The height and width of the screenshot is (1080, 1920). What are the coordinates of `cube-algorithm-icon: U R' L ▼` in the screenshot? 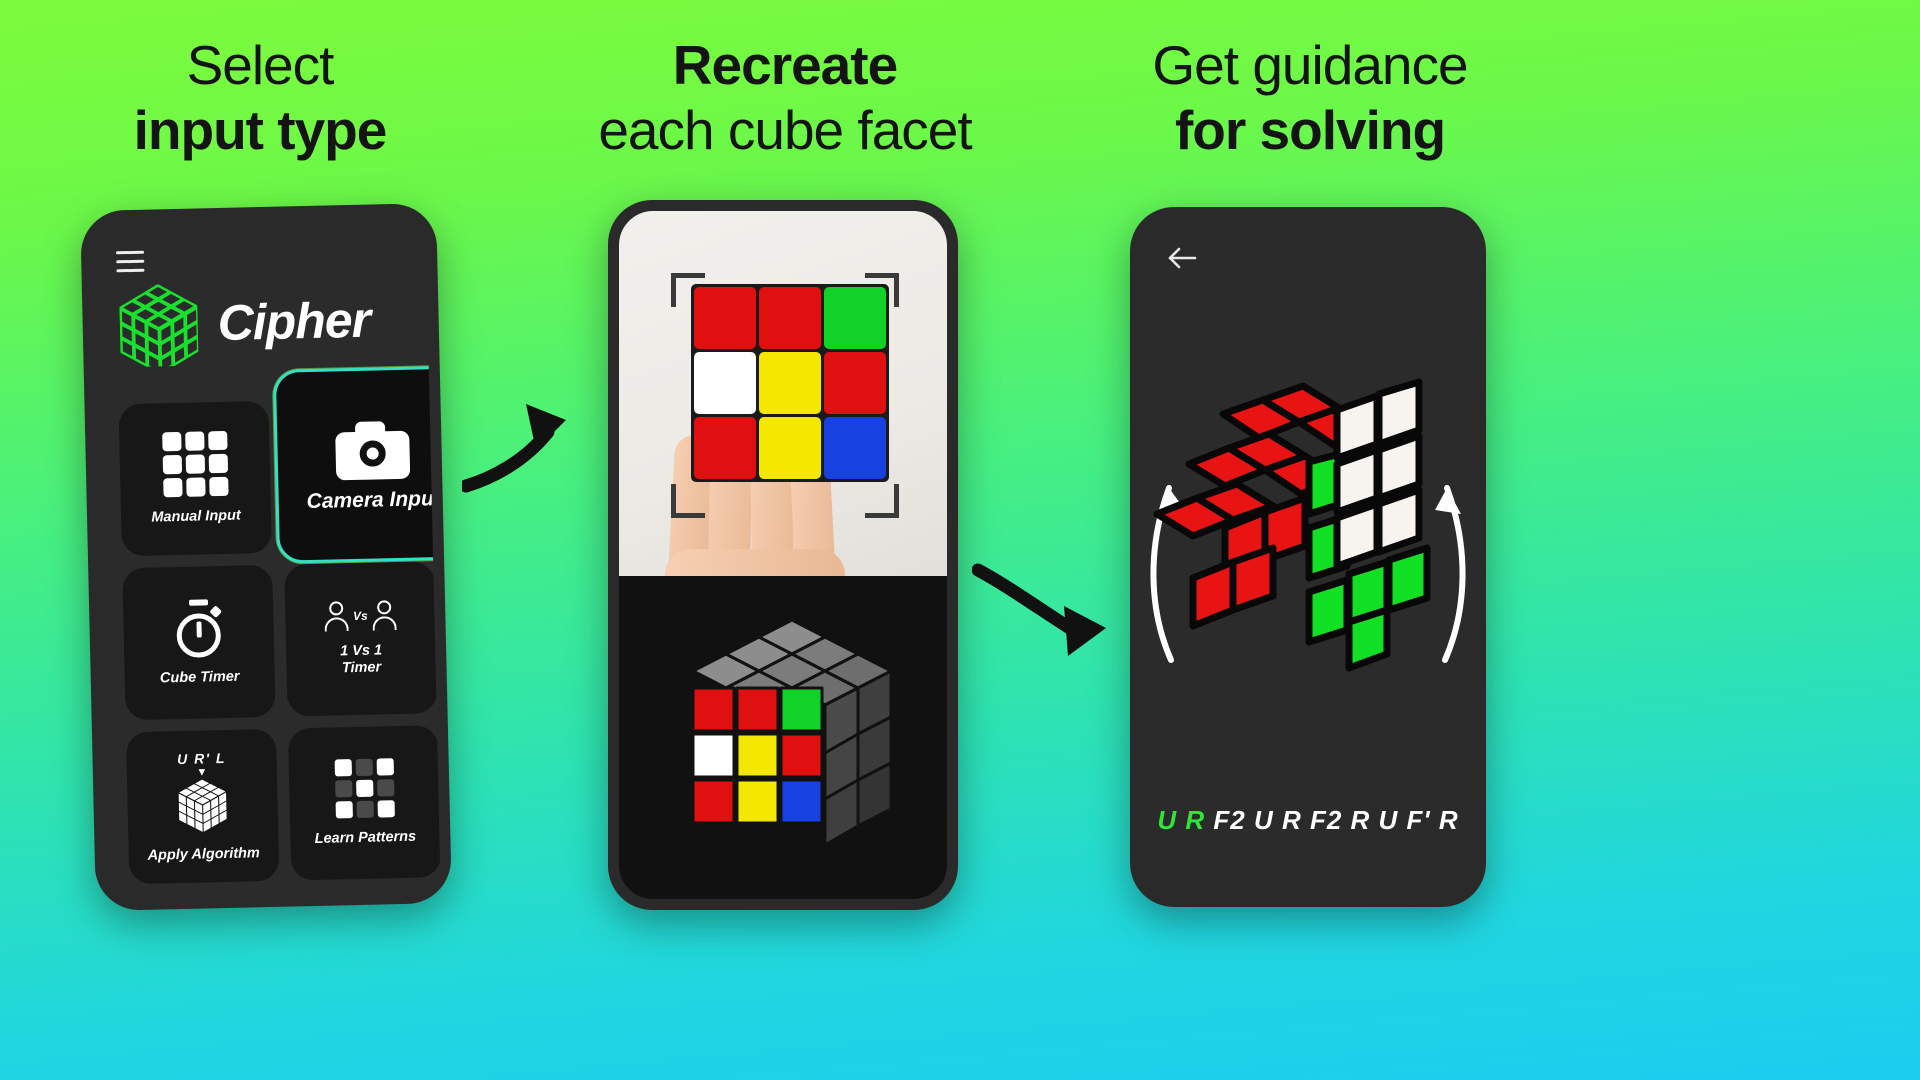 It's located at (202, 791).